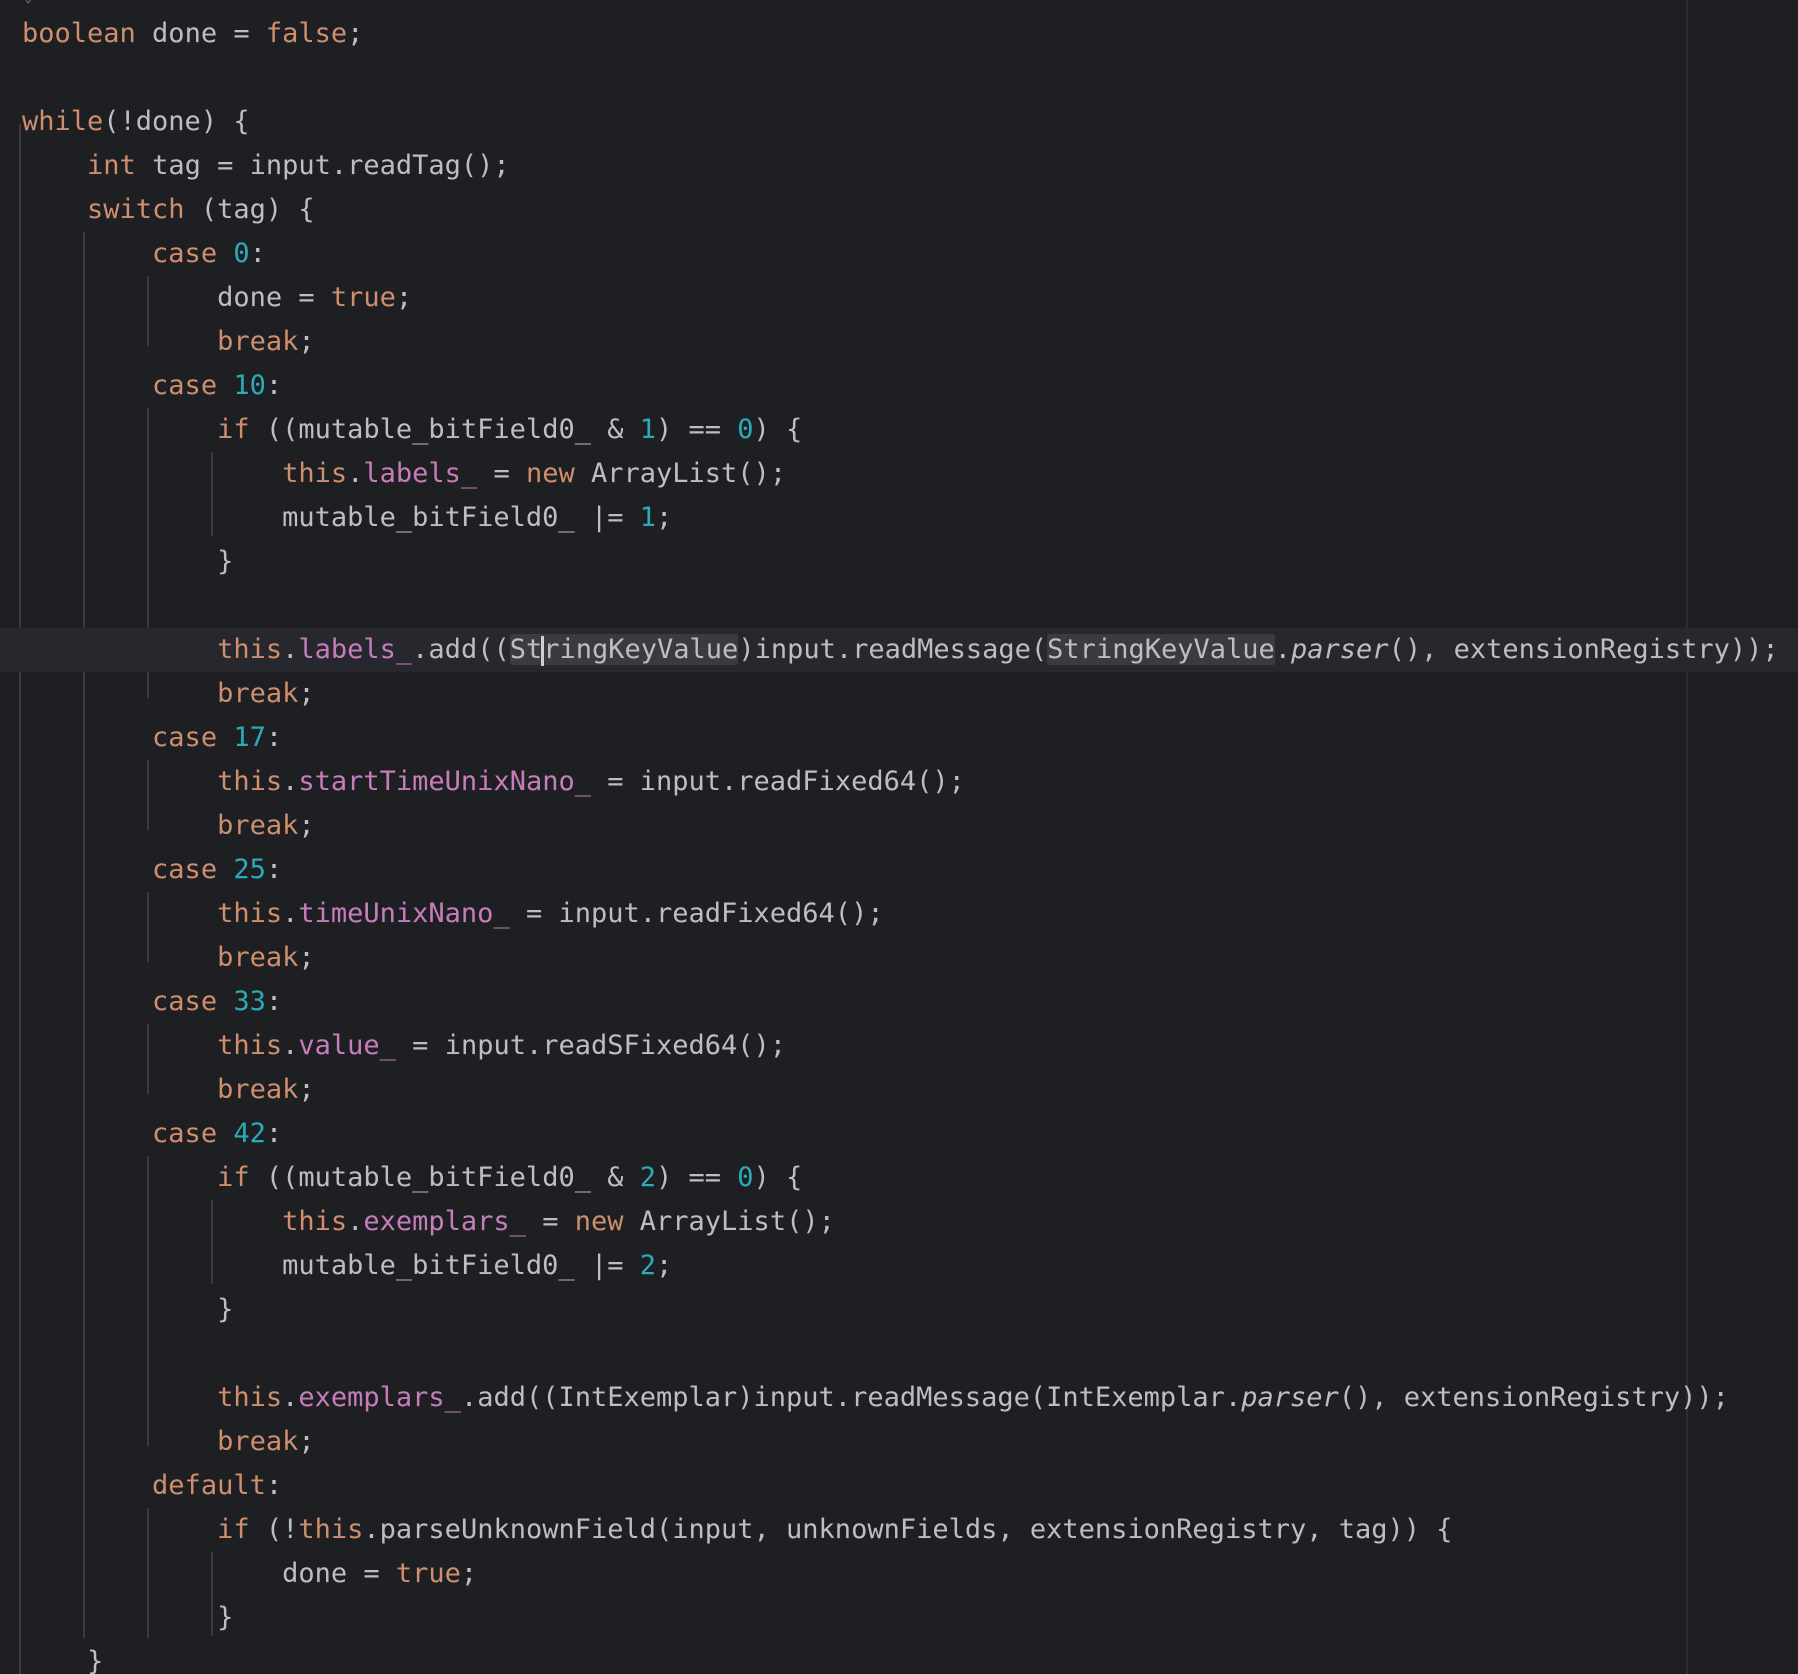  Describe the element at coordinates (899, 518) in the screenshot. I see `code-line: mutable_bitField0_ |= 1;` at that location.